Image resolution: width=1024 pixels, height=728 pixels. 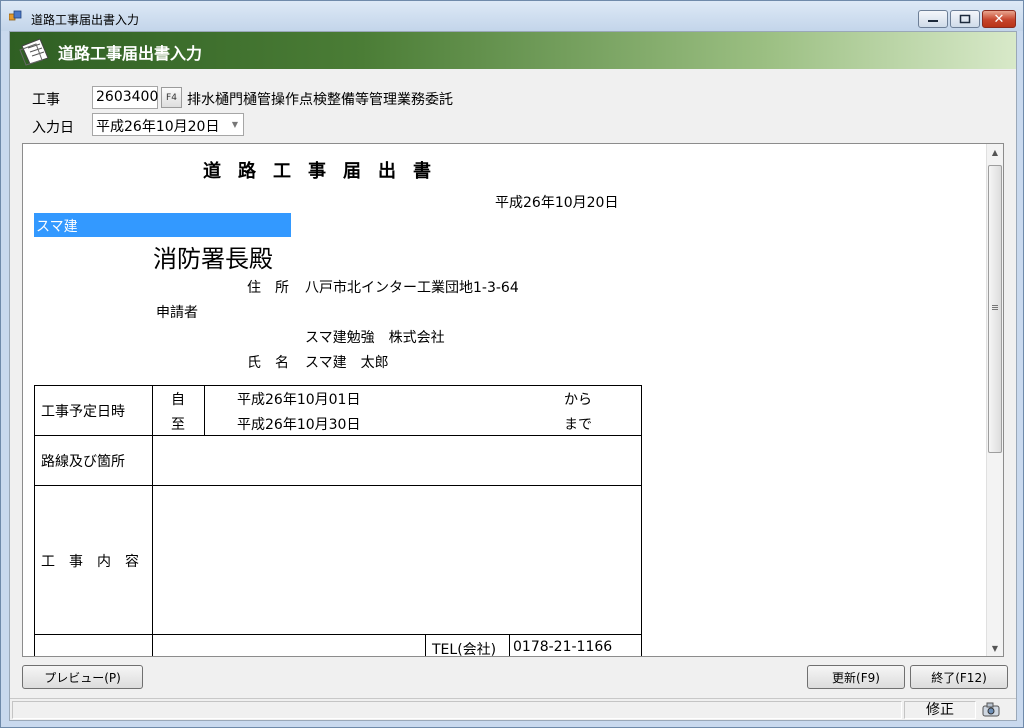 I want to click on document-date: 平成26年10月20日, so click(x=557, y=203).